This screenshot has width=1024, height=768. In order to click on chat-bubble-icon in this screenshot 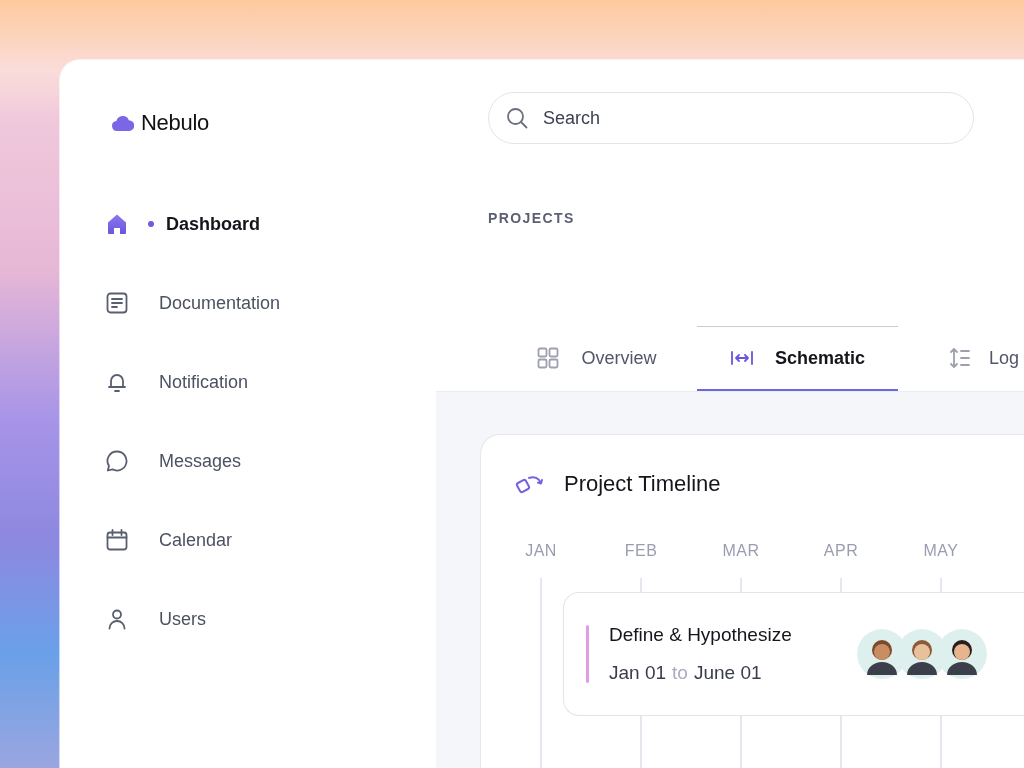, I will do `click(117, 461)`.